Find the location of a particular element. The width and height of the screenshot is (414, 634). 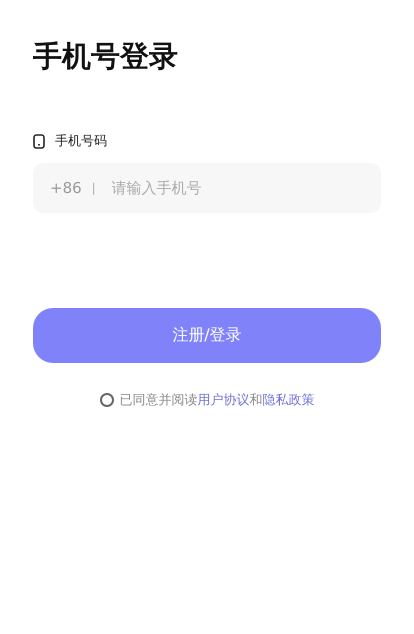

phone-input-field: +86 | 请输入手机号 is located at coordinates (207, 188).